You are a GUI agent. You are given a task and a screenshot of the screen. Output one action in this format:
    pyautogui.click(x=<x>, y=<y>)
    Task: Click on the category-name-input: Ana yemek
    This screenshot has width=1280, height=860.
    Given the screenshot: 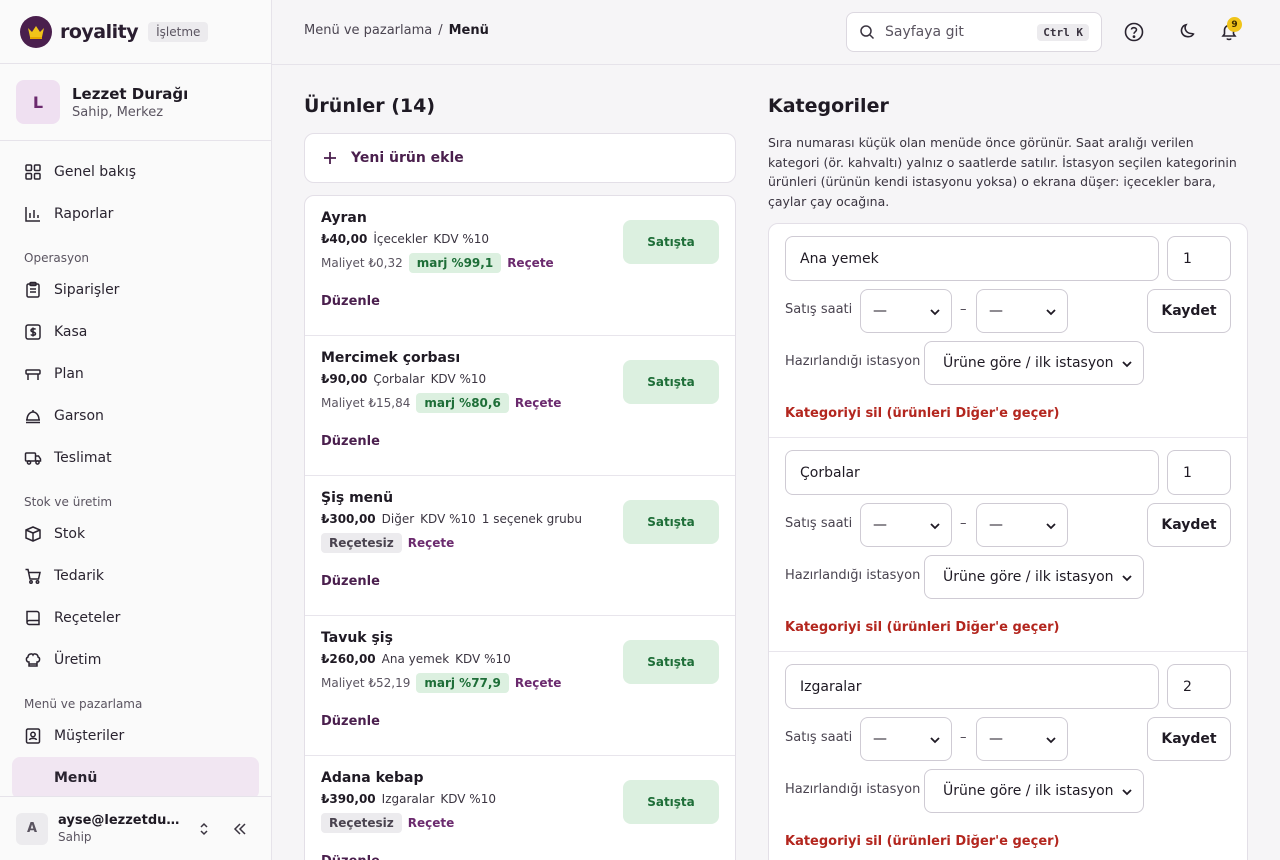 What is the action you would take?
    pyautogui.click(x=972, y=258)
    